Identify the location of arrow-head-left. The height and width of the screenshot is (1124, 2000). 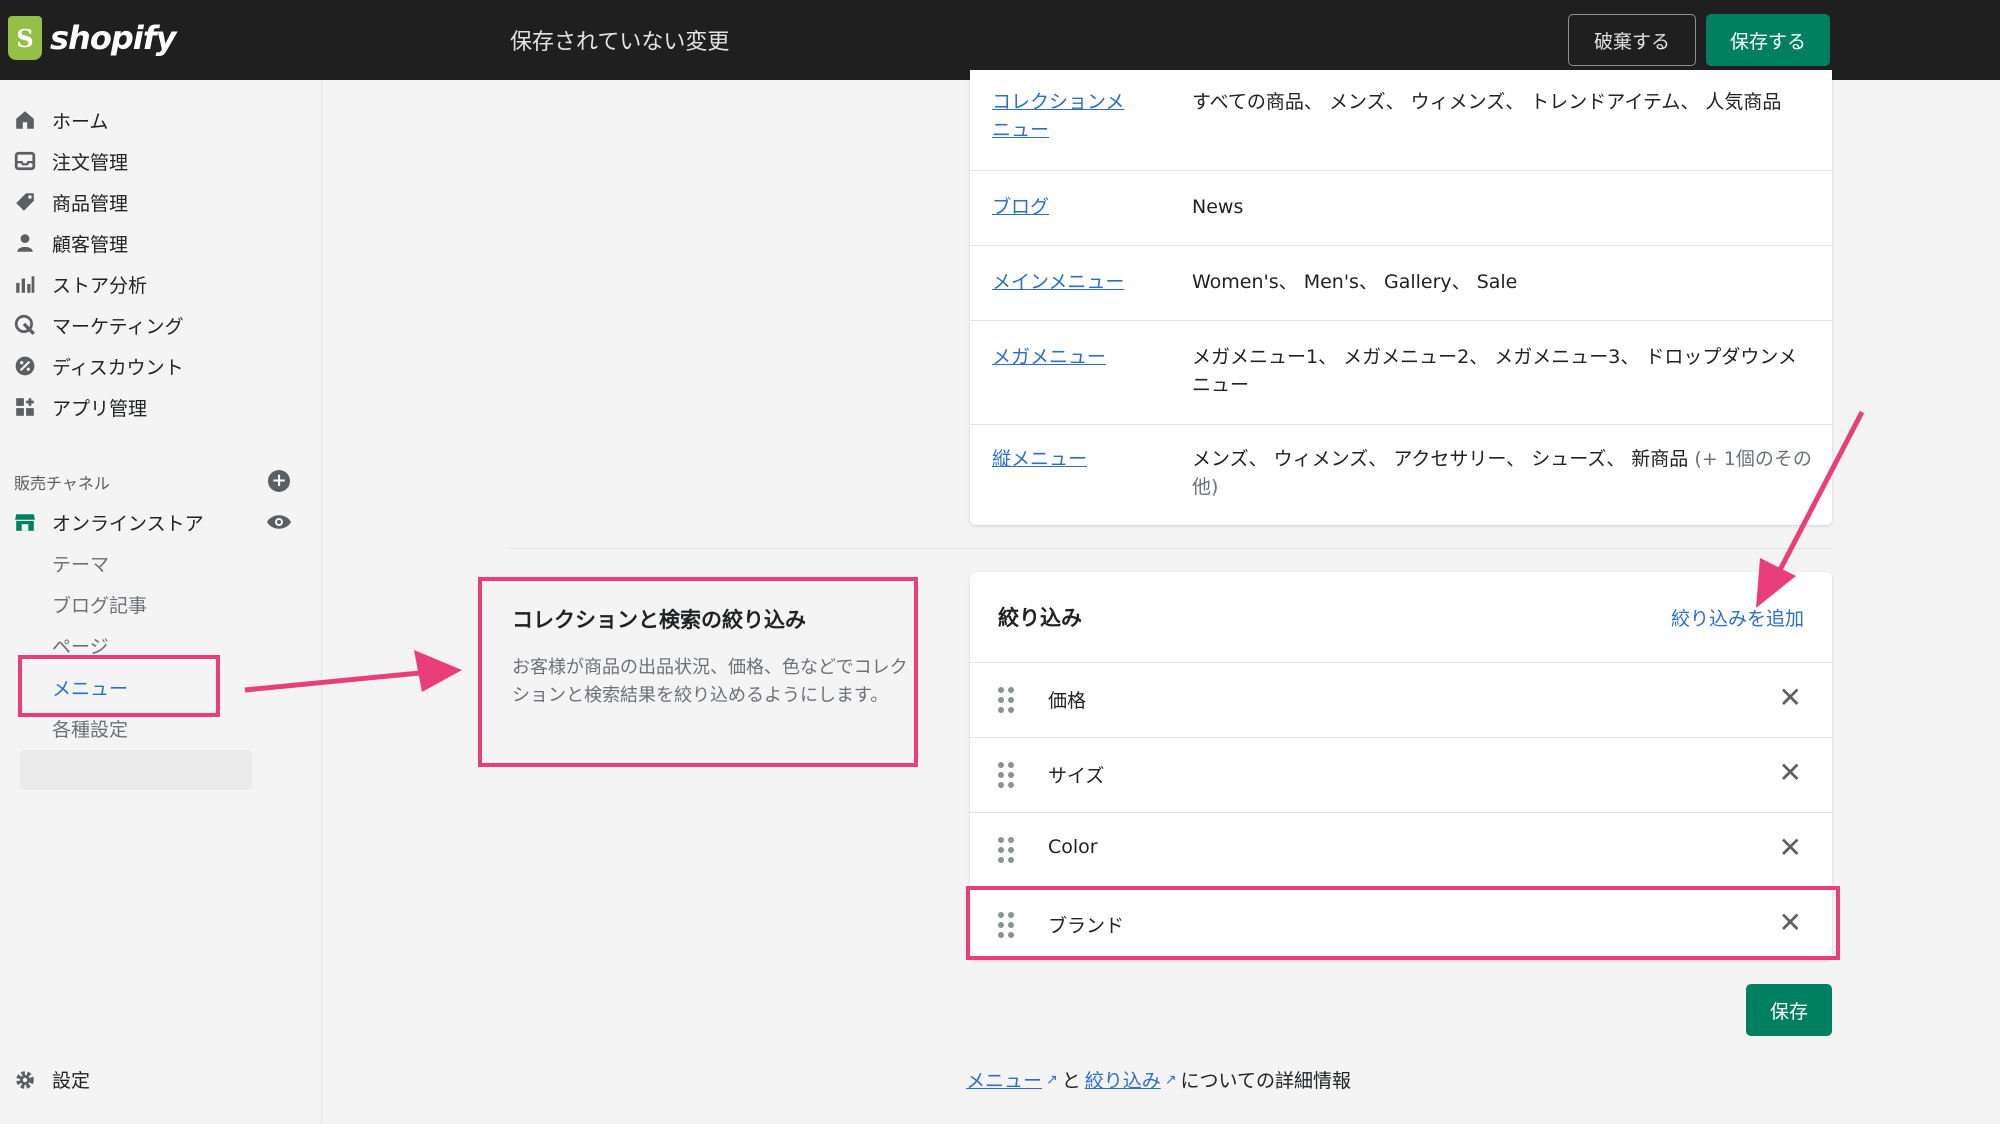
(438, 671).